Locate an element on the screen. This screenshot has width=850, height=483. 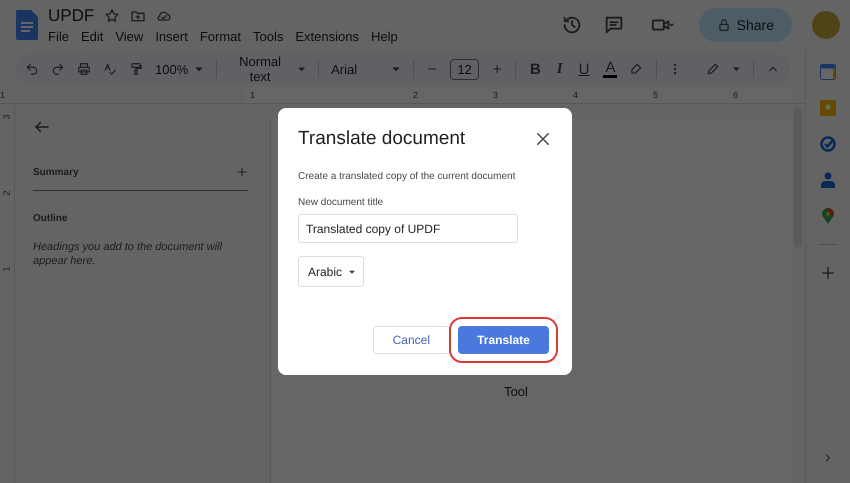
language-dropdown: Arabic is located at coordinates (331, 271).